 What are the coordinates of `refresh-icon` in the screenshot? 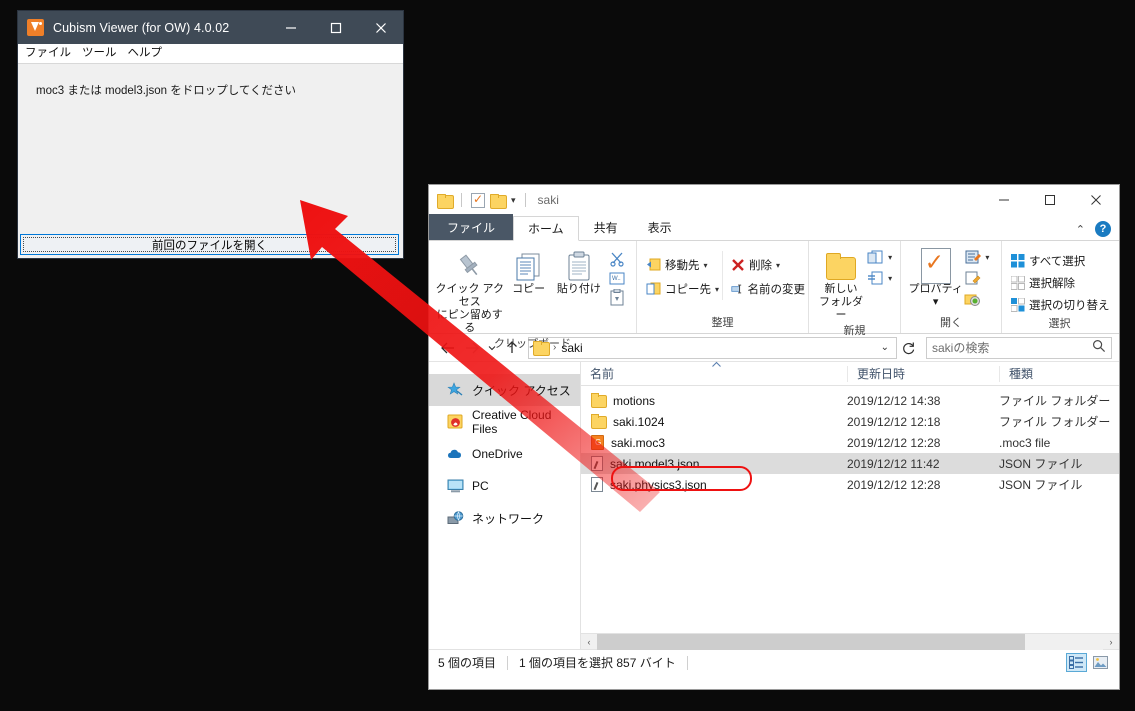 It's located at (909, 348).